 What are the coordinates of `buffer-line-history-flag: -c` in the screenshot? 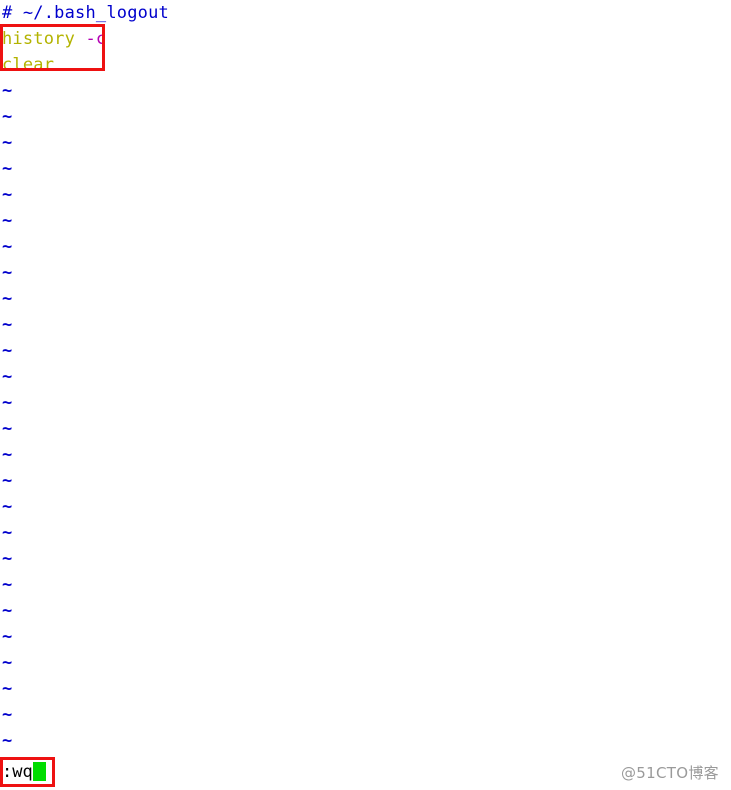 It's located at (91, 39).